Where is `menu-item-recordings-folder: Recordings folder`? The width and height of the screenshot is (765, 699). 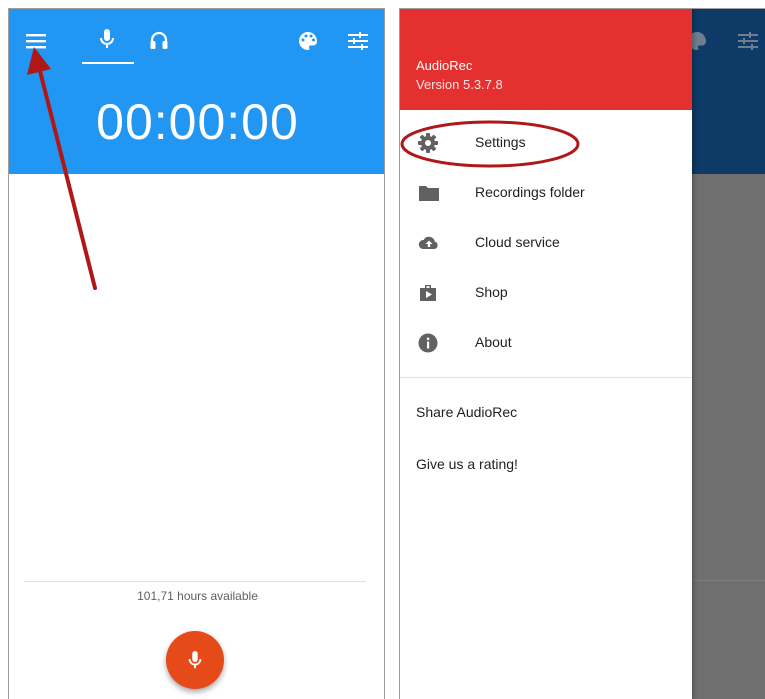
menu-item-recordings-folder: Recordings folder is located at coordinates (546, 194).